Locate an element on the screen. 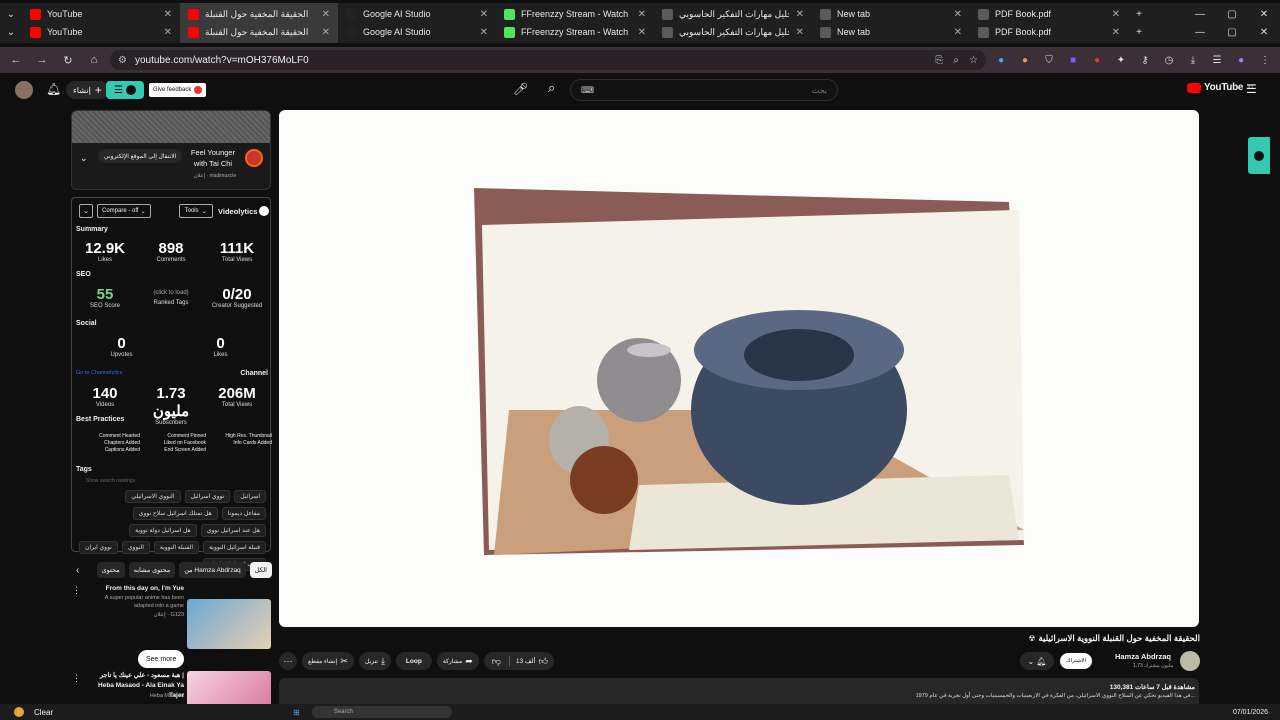 Image resolution: width=1280 pixels, height=720 pixels. weather-icon is located at coordinates (19, 712).